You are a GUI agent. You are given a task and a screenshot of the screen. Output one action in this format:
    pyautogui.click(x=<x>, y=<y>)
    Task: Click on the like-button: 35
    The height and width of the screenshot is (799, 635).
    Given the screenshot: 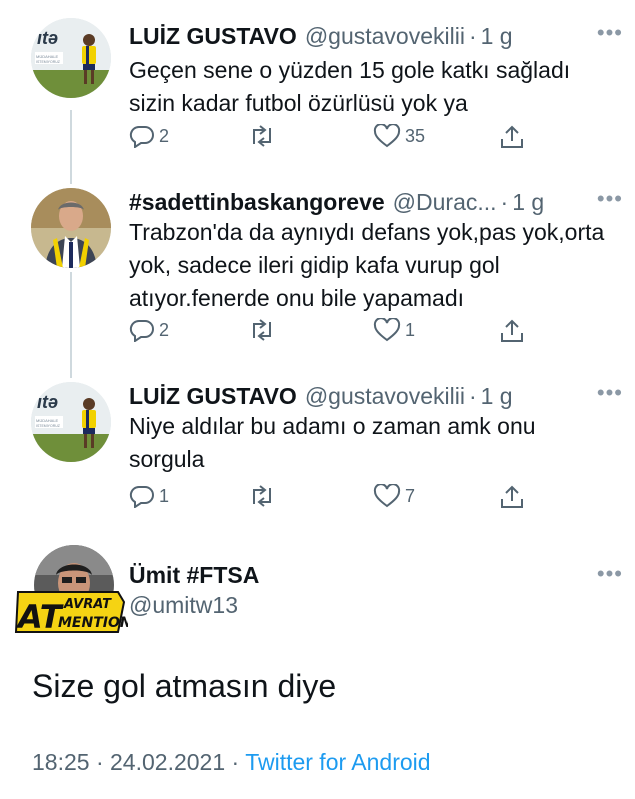 What is the action you would take?
    pyautogui.click(x=399, y=136)
    